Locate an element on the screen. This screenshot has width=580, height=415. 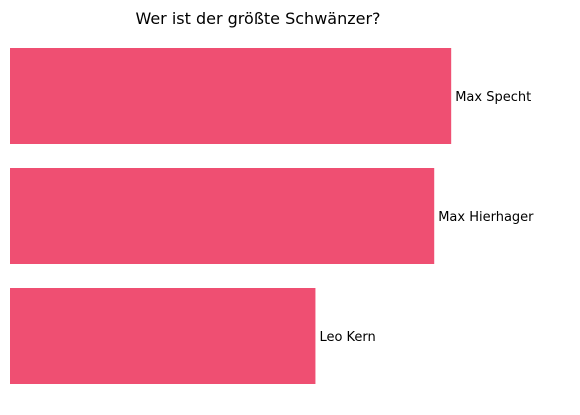
bar-label-leo-kern: Leo Kern is located at coordinates (347, 337).